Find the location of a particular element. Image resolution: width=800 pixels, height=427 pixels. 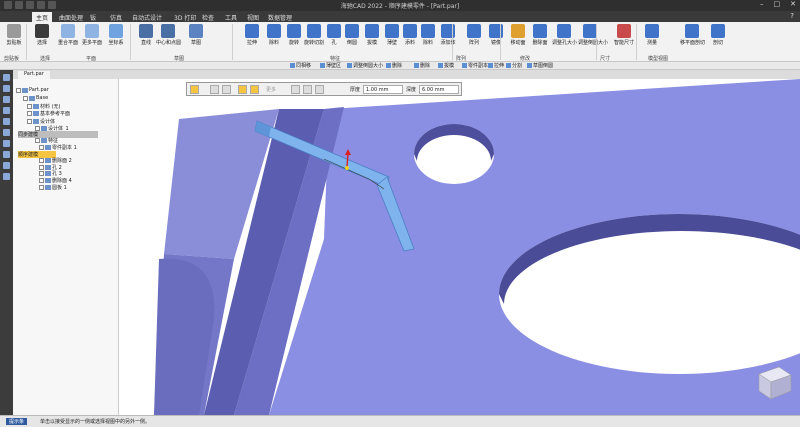

more-button: 更多 is located at coordinates (271, 89).